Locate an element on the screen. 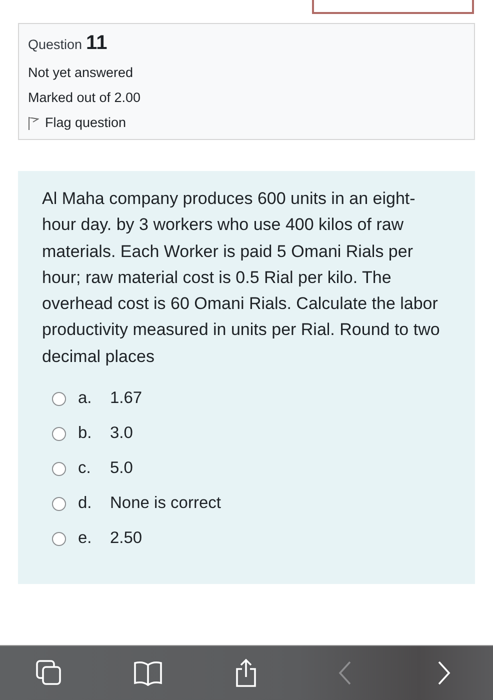 This screenshot has width=493, height=700. flag-question-link: Flag question is located at coordinates (77, 122).